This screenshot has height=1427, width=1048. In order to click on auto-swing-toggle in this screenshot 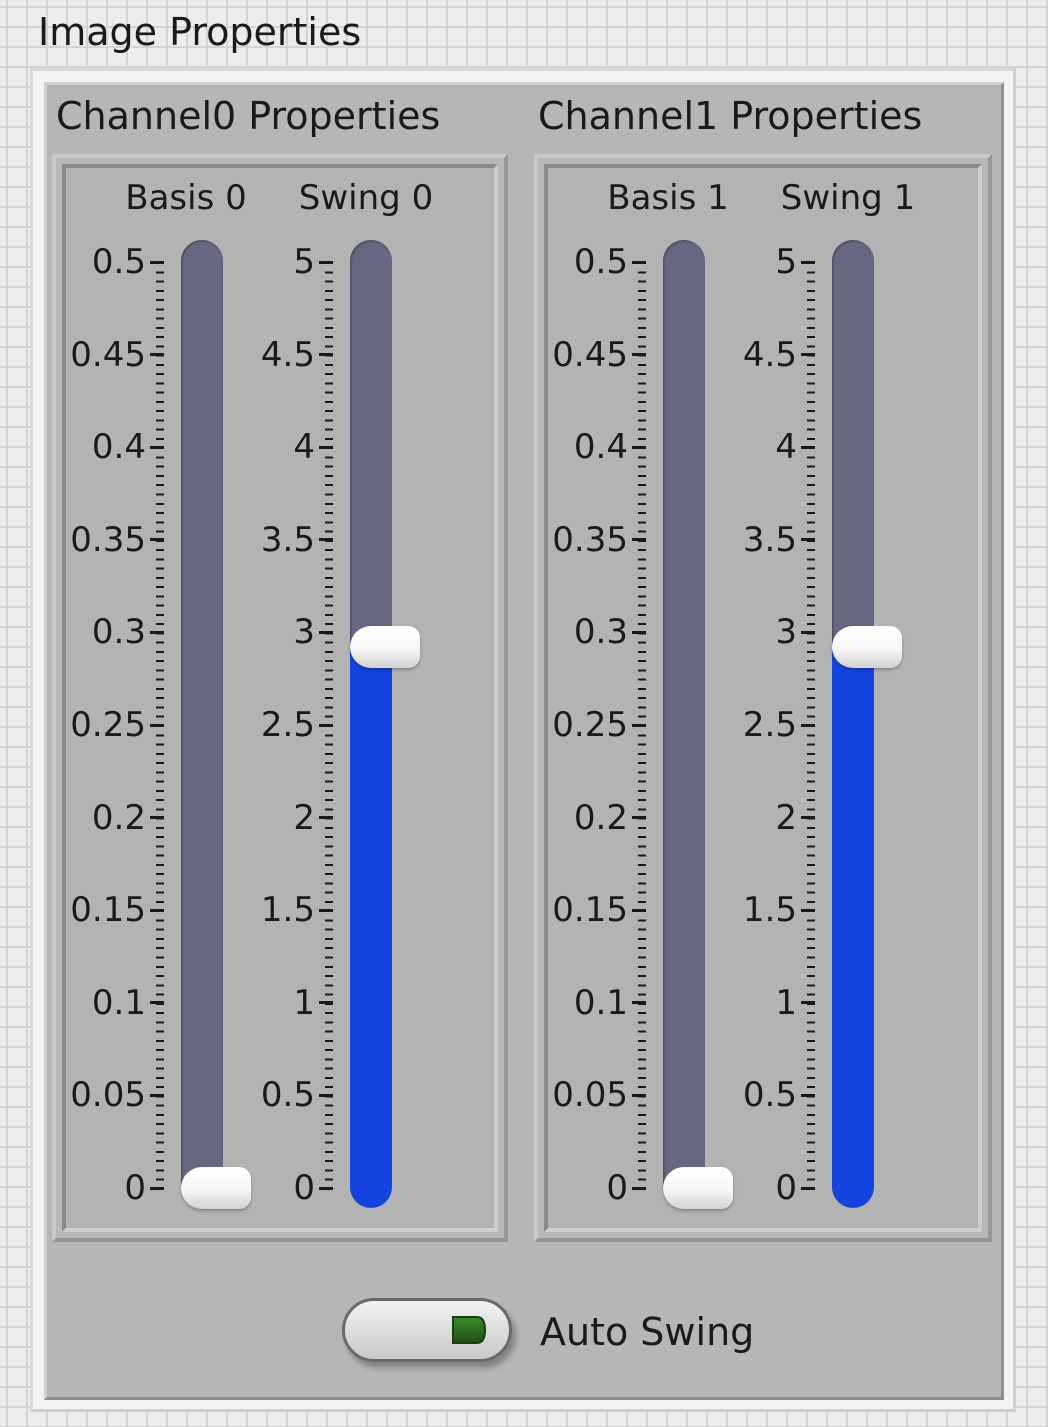, I will do `click(427, 1330)`.